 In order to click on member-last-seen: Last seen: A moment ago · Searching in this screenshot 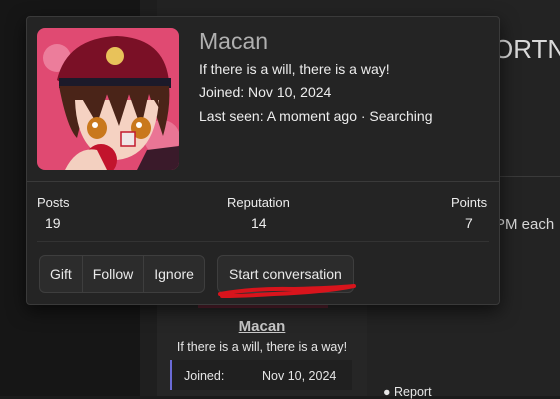, I will do `click(316, 116)`.